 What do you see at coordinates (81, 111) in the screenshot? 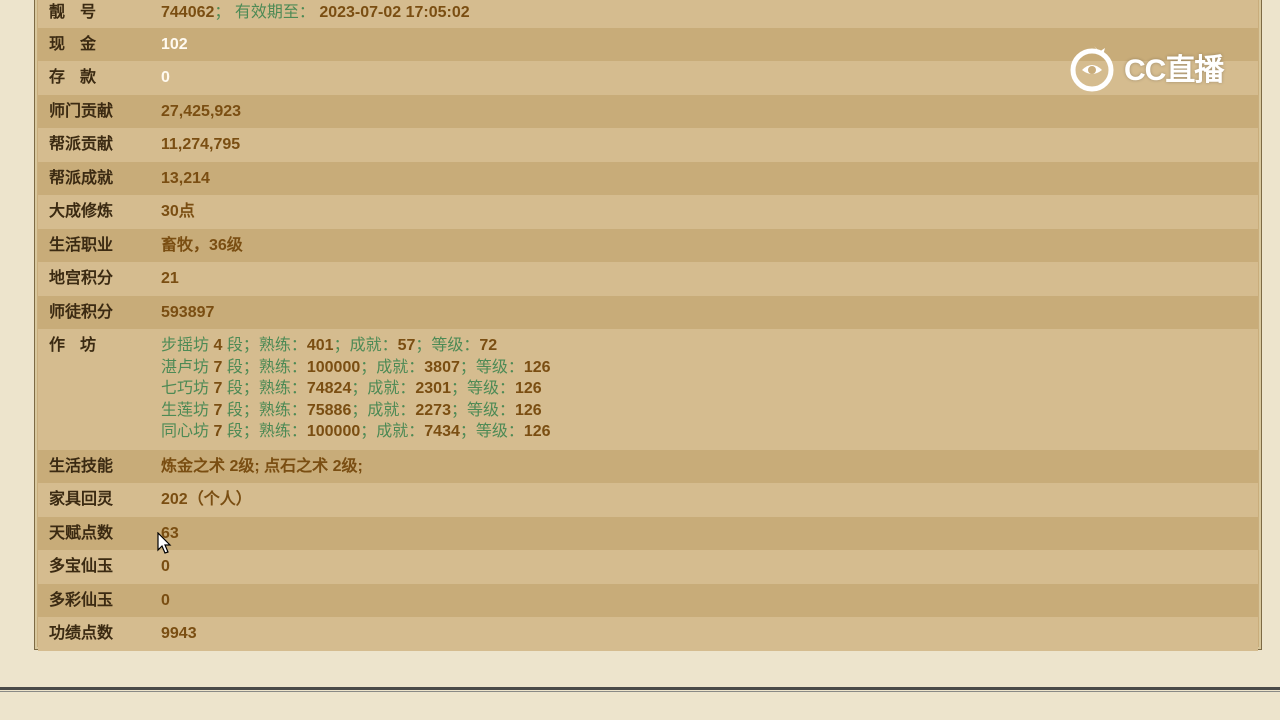
I see `row-label: 师门贡献` at bounding box center [81, 111].